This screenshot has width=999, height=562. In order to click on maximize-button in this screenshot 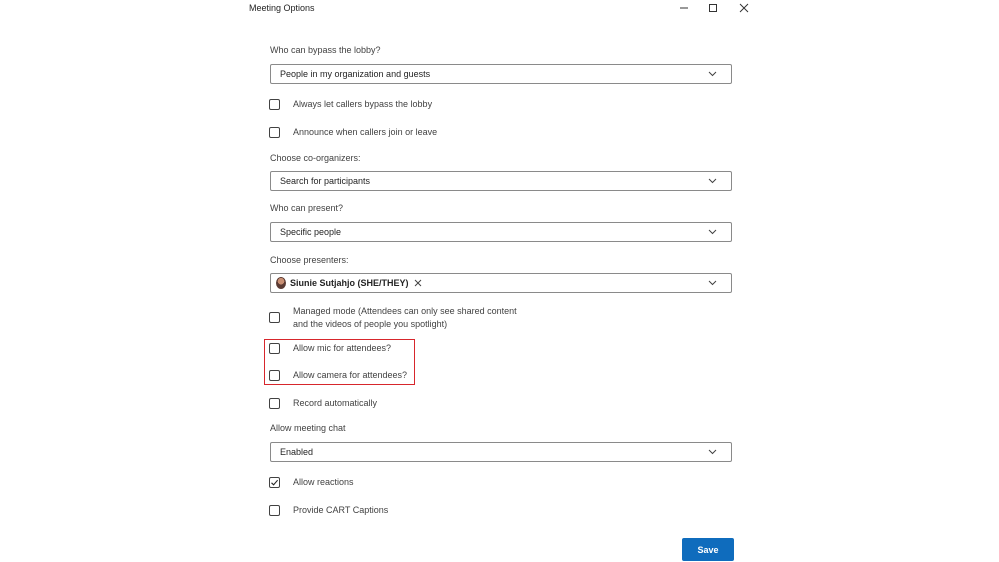, I will do `click(713, 8)`.